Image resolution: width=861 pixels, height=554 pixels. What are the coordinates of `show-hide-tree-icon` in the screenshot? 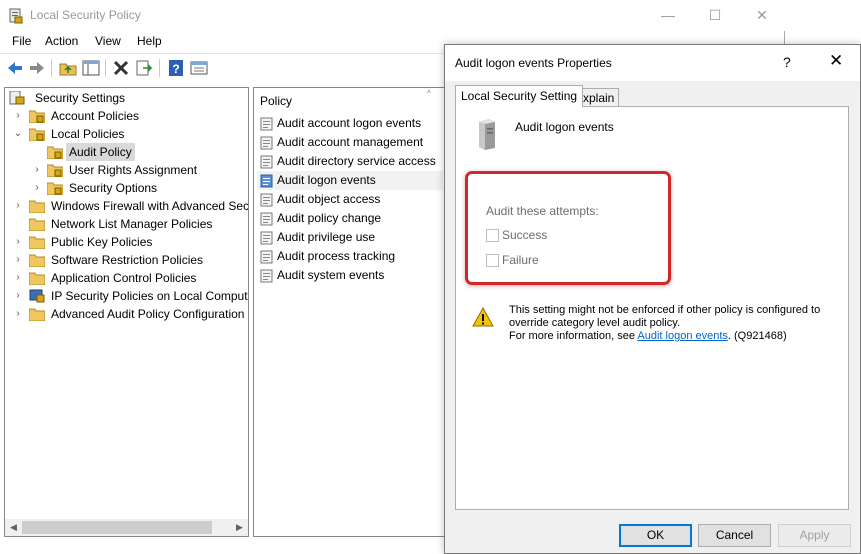 It's located at (91, 68).